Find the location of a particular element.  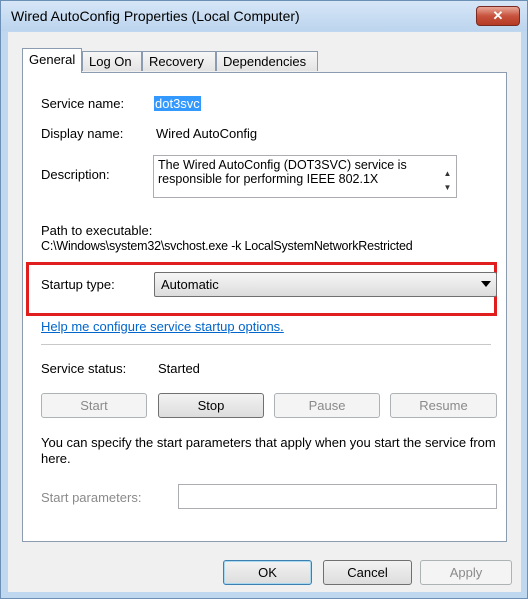

tab-general: General is located at coordinates (52, 60).